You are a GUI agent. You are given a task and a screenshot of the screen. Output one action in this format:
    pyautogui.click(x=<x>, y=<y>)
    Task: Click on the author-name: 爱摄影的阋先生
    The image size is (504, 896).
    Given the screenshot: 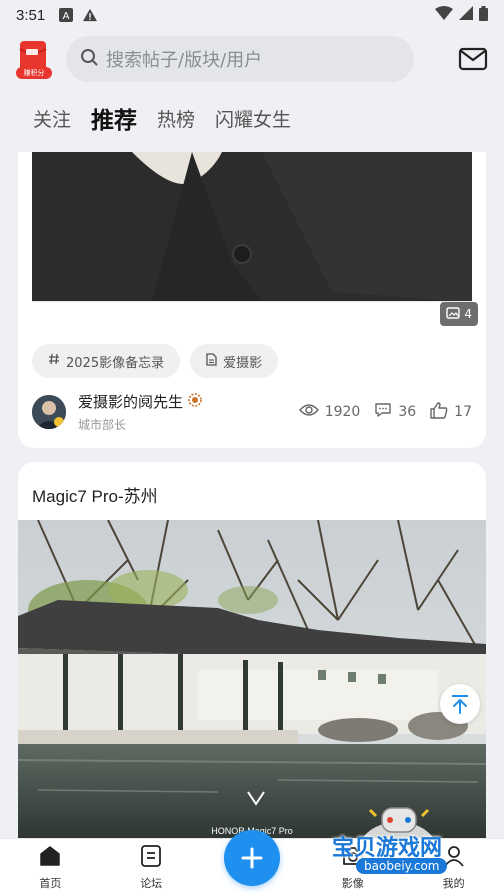 What is the action you would take?
    pyautogui.click(x=130, y=401)
    